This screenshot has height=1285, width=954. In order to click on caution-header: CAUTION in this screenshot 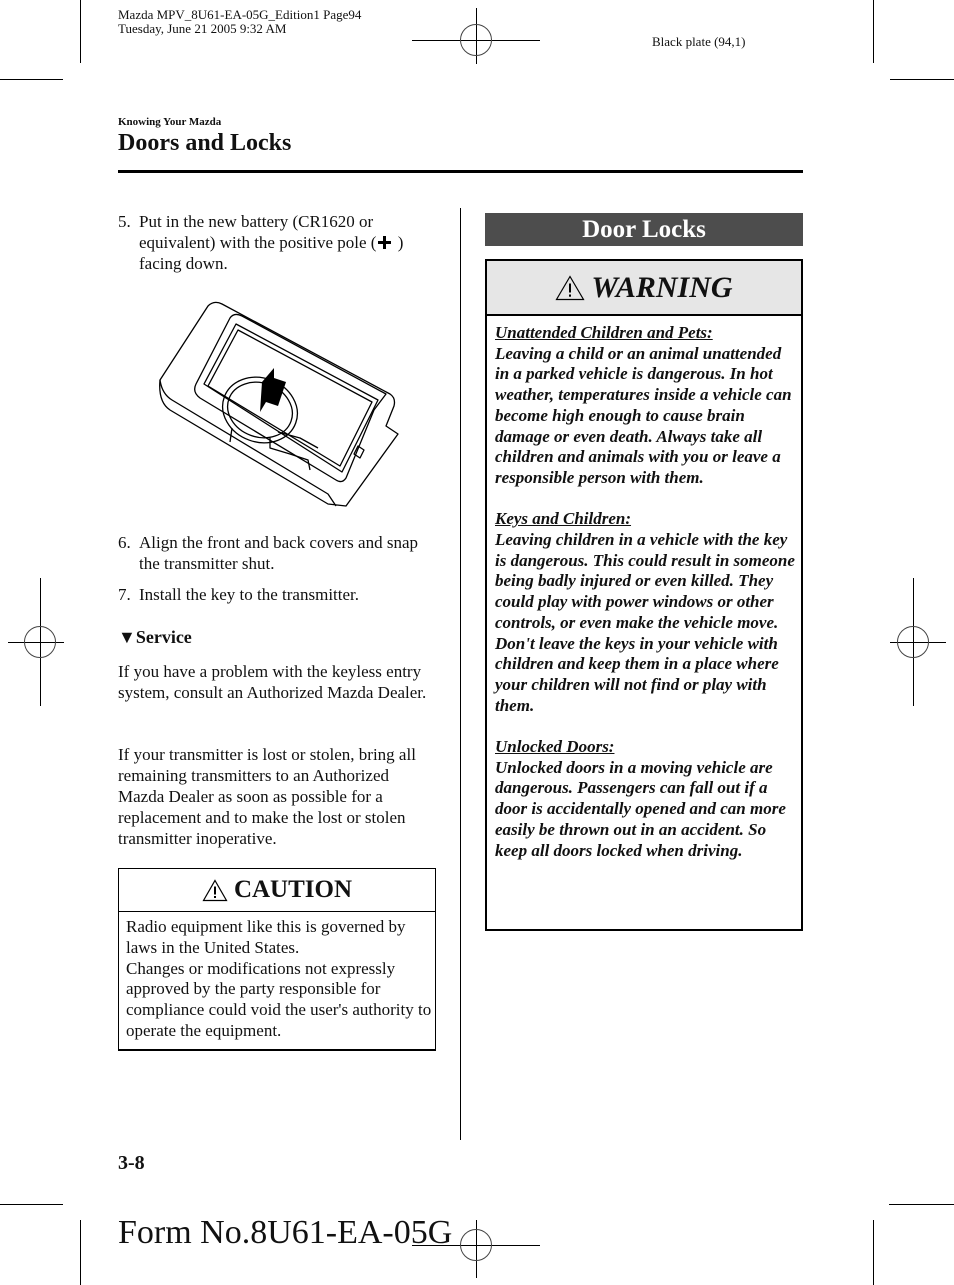, I will do `click(277, 890)`.